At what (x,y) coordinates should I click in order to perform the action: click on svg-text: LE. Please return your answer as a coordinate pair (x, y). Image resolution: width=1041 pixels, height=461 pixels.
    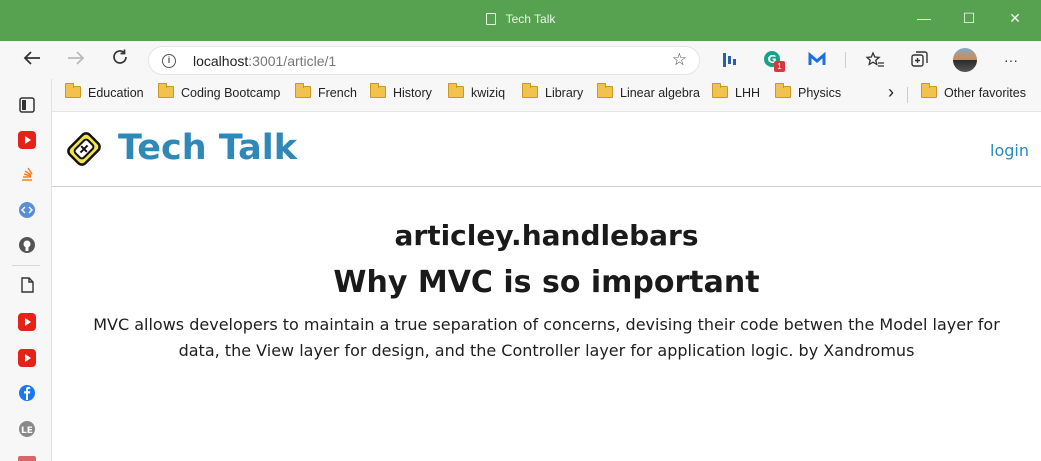
    Looking at the image, I should click on (27, 431).